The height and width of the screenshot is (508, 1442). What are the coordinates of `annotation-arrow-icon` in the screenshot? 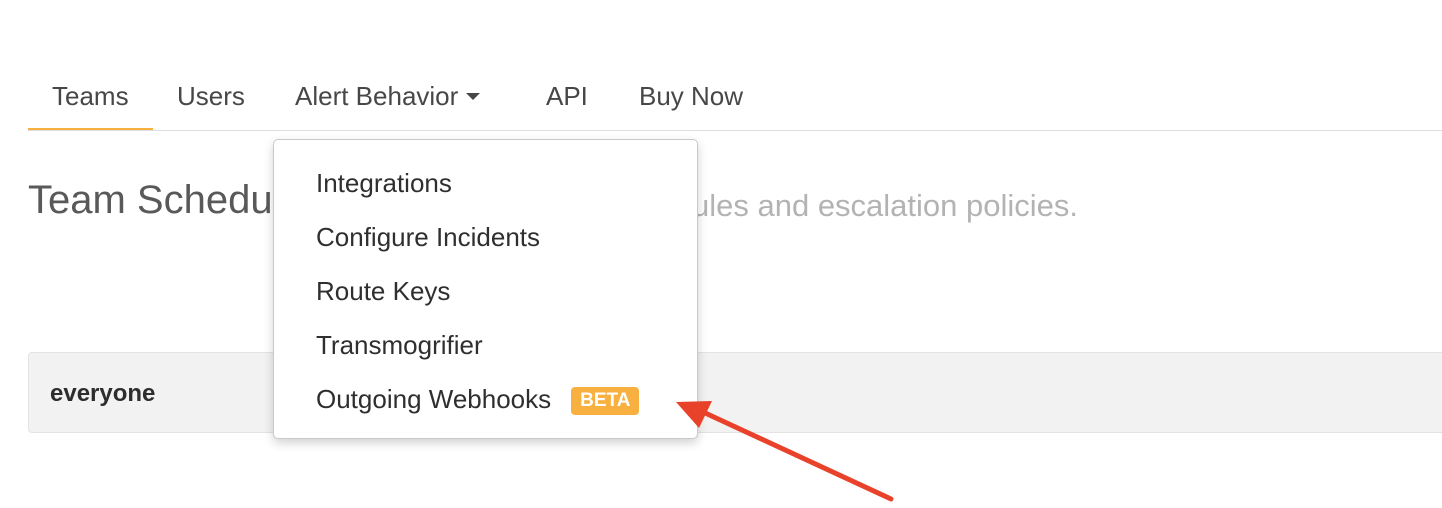 It's located at (785, 451).